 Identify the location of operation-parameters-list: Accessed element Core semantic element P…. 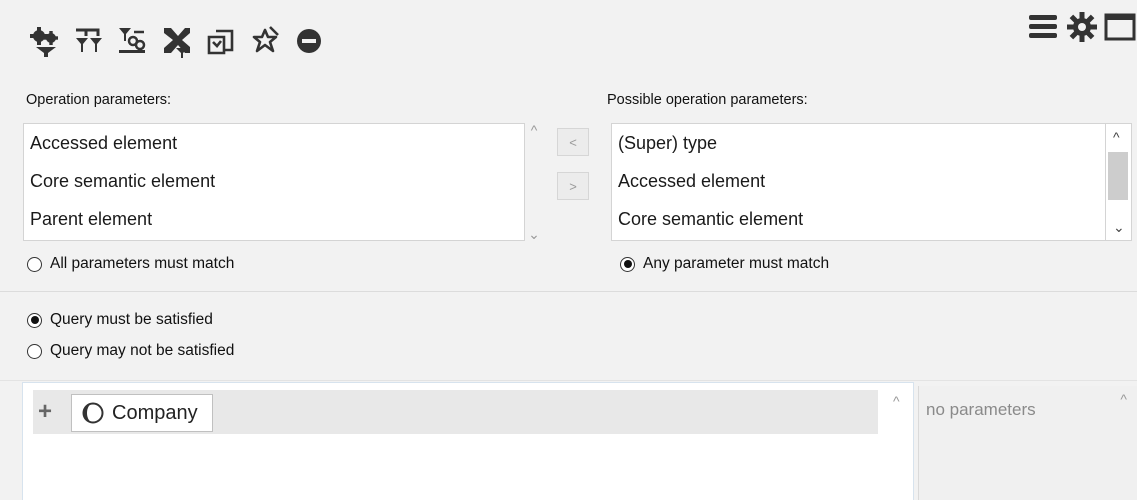
(274, 182).